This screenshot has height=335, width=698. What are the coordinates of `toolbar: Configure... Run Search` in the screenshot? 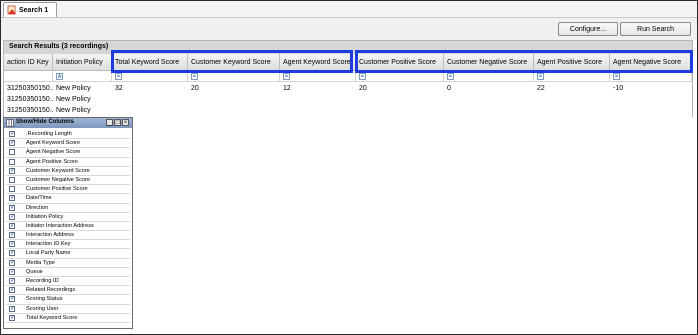 It's located at (349, 29).